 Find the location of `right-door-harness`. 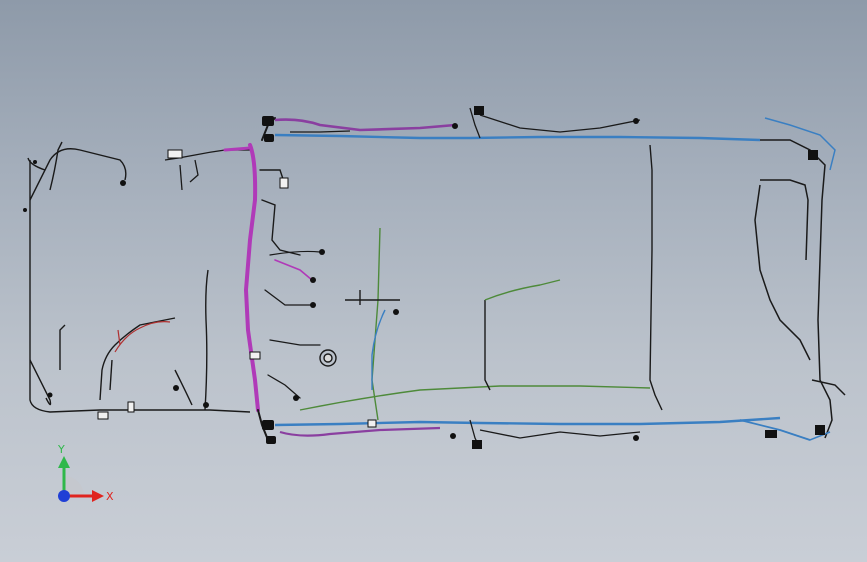

right-door-harness is located at coordinates (542, 432).